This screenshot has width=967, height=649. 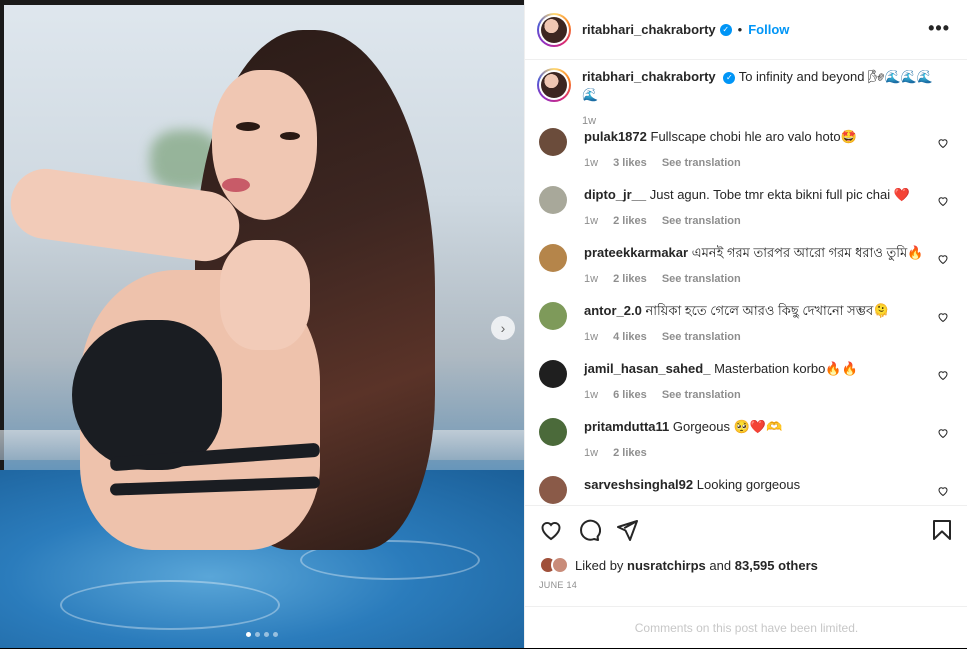 I want to click on bookmark-icon, so click(x=942, y=530).